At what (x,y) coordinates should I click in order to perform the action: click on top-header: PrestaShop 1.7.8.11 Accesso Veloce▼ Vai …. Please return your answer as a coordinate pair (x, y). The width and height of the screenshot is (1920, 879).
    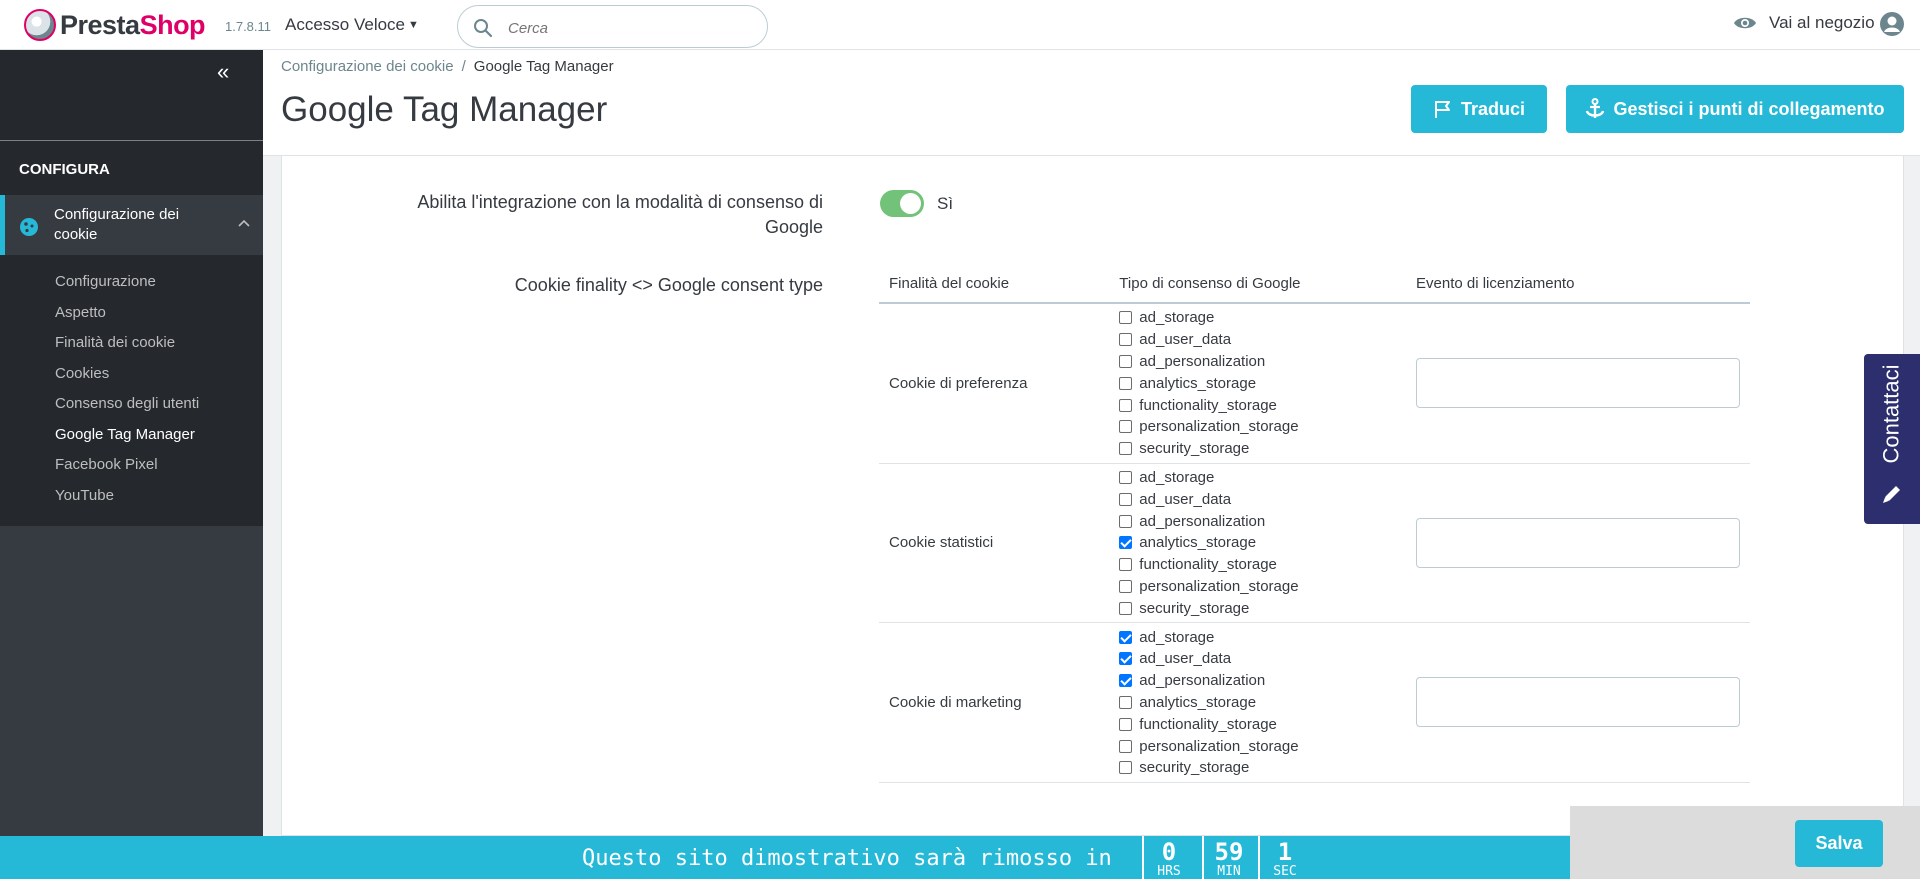
    Looking at the image, I should click on (960, 25).